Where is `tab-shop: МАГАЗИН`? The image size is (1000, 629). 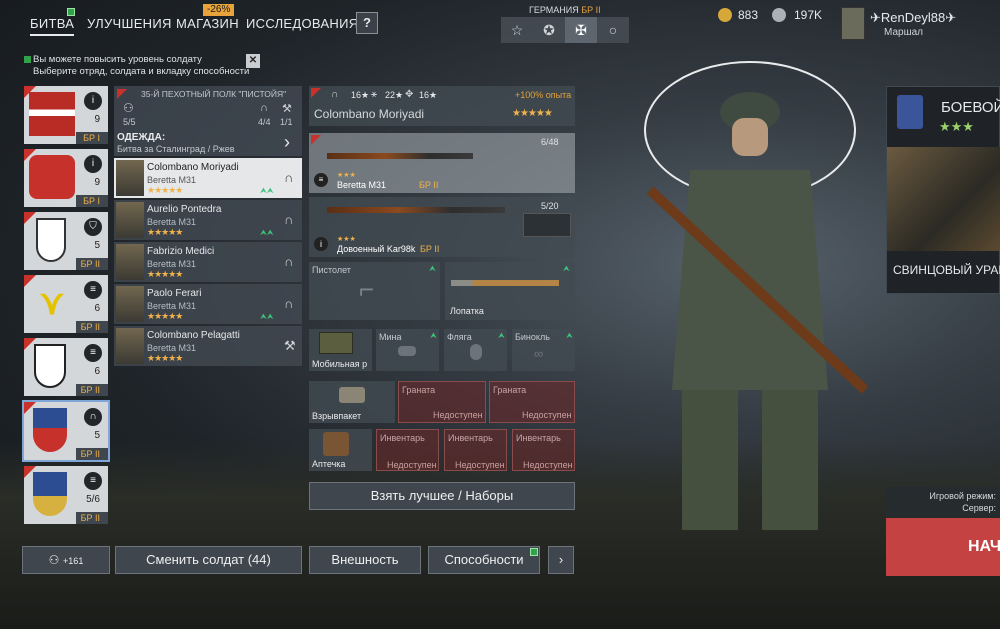
tab-shop: МАГАЗИН is located at coordinates (207, 25).